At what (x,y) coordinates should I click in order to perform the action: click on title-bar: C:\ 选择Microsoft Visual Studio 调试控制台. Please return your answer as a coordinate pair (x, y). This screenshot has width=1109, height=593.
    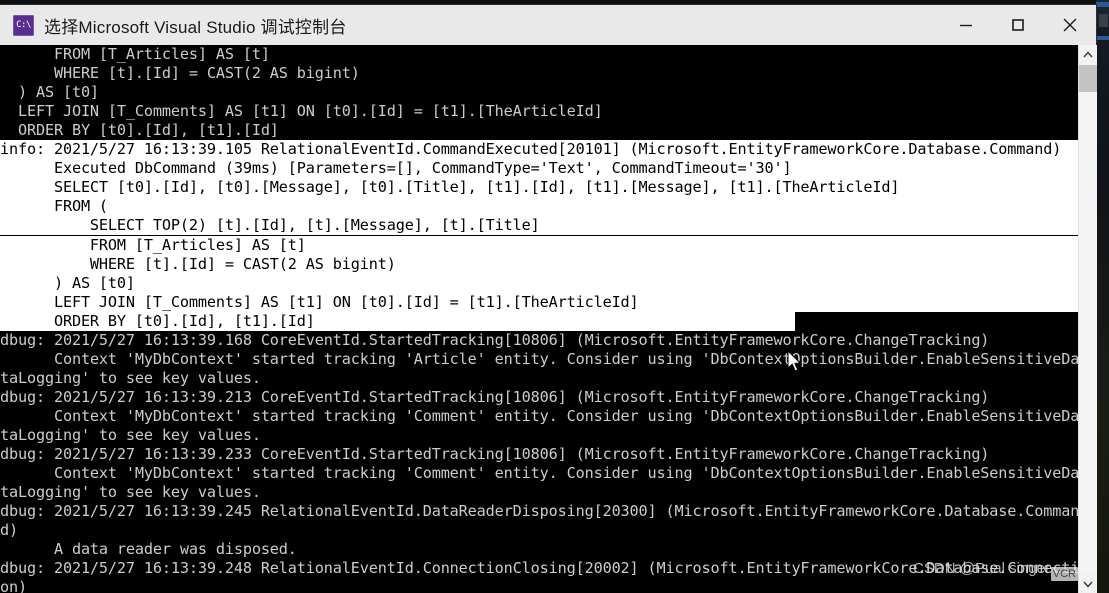
    Looking at the image, I should click on (548, 25).